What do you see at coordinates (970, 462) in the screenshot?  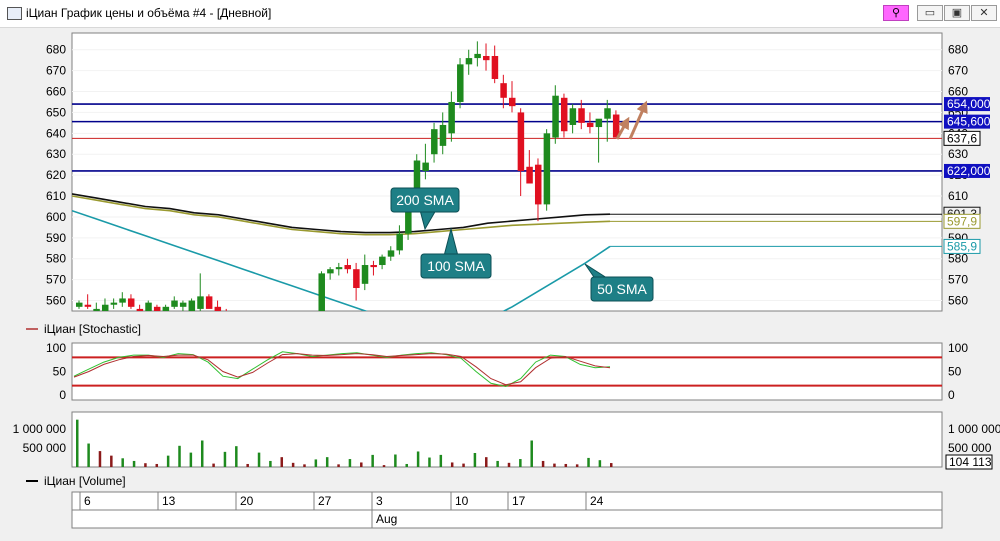 I see `volume-last-label: 104 113` at bounding box center [970, 462].